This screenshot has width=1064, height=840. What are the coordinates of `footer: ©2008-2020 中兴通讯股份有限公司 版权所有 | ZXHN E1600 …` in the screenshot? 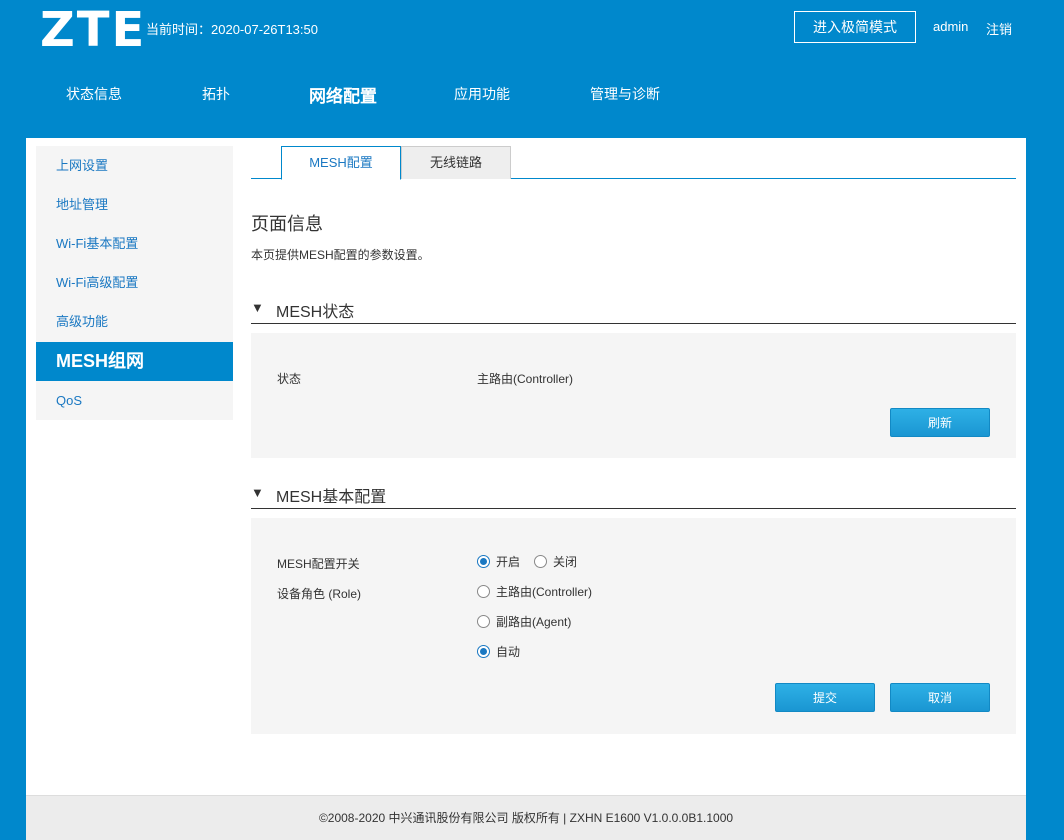 It's located at (526, 817).